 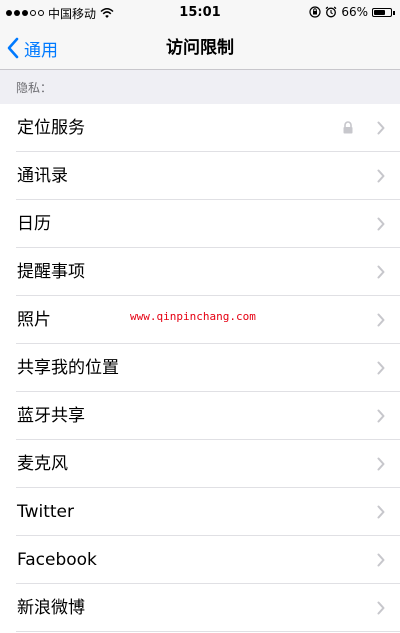 I want to click on battery-icon, so click(x=383, y=12).